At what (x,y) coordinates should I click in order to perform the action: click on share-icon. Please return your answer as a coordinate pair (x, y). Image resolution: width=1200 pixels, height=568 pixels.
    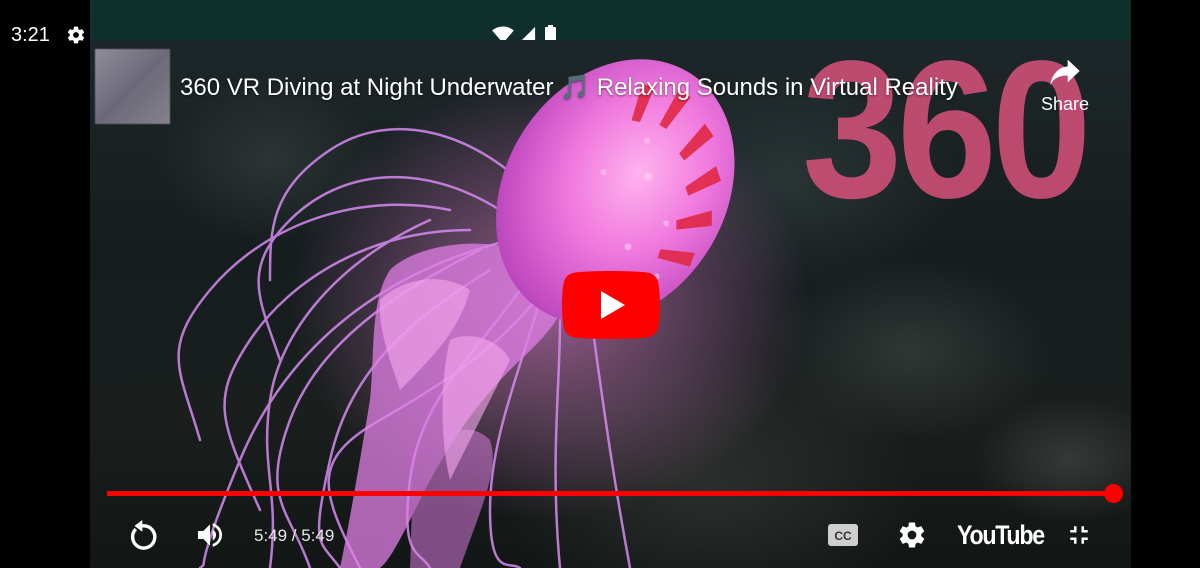
    Looking at the image, I should click on (1065, 72).